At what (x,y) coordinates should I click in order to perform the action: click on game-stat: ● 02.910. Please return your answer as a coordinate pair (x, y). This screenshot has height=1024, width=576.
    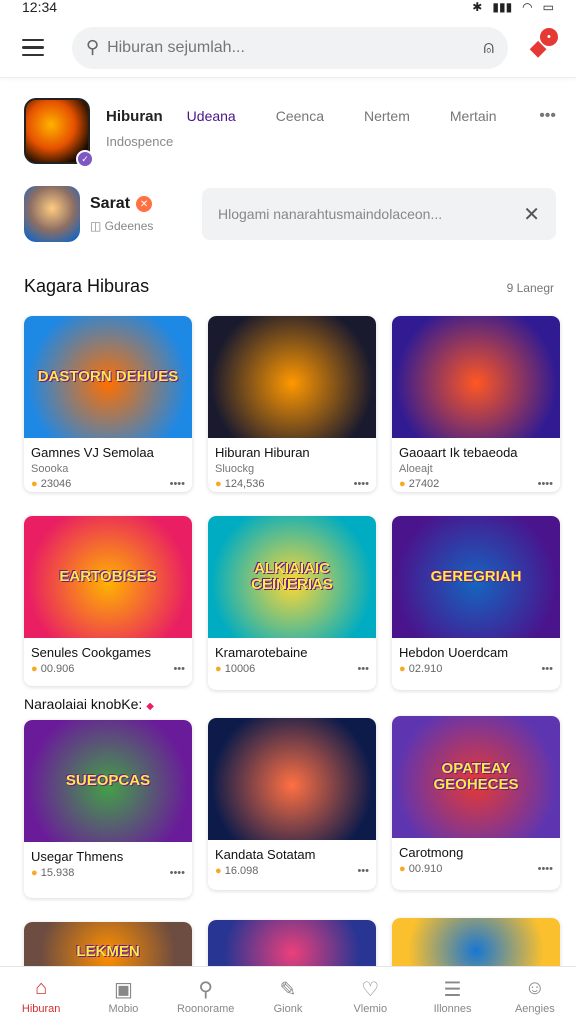
    Looking at the image, I should click on (420, 669).